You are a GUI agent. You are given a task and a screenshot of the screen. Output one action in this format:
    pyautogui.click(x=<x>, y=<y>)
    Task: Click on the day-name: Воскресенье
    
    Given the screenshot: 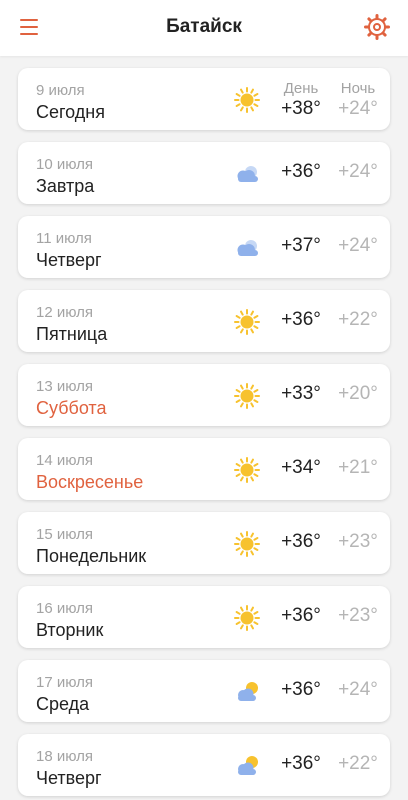 What is the action you would take?
    pyautogui.click(x=90, y=482)
    